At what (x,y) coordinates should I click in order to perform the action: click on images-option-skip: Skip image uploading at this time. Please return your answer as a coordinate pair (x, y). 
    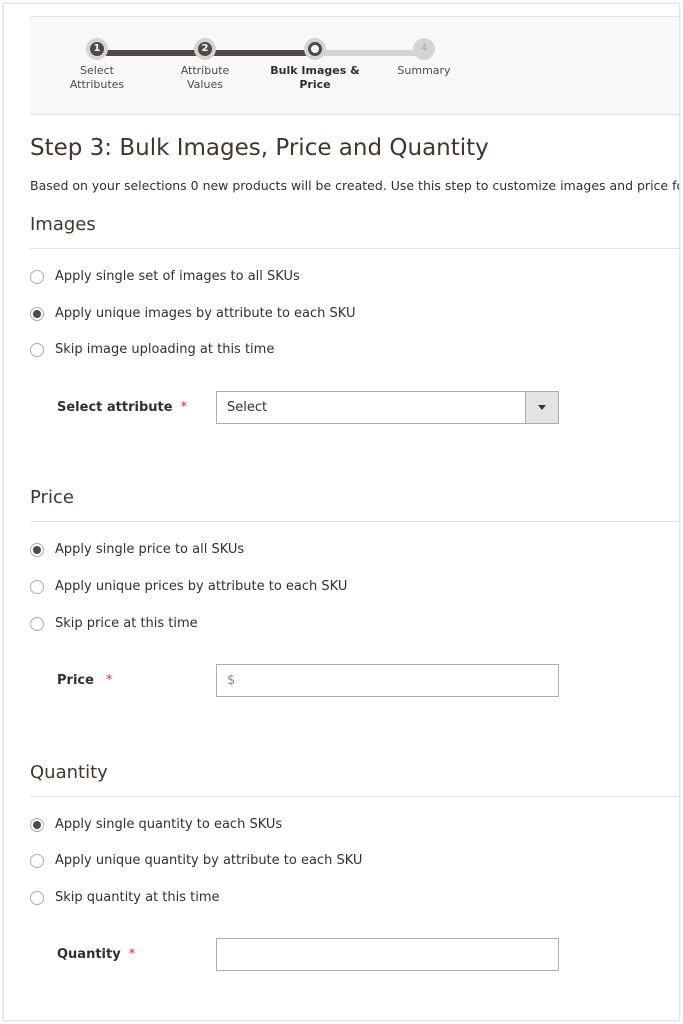
    Looking at the image, I should click on (152, 349).